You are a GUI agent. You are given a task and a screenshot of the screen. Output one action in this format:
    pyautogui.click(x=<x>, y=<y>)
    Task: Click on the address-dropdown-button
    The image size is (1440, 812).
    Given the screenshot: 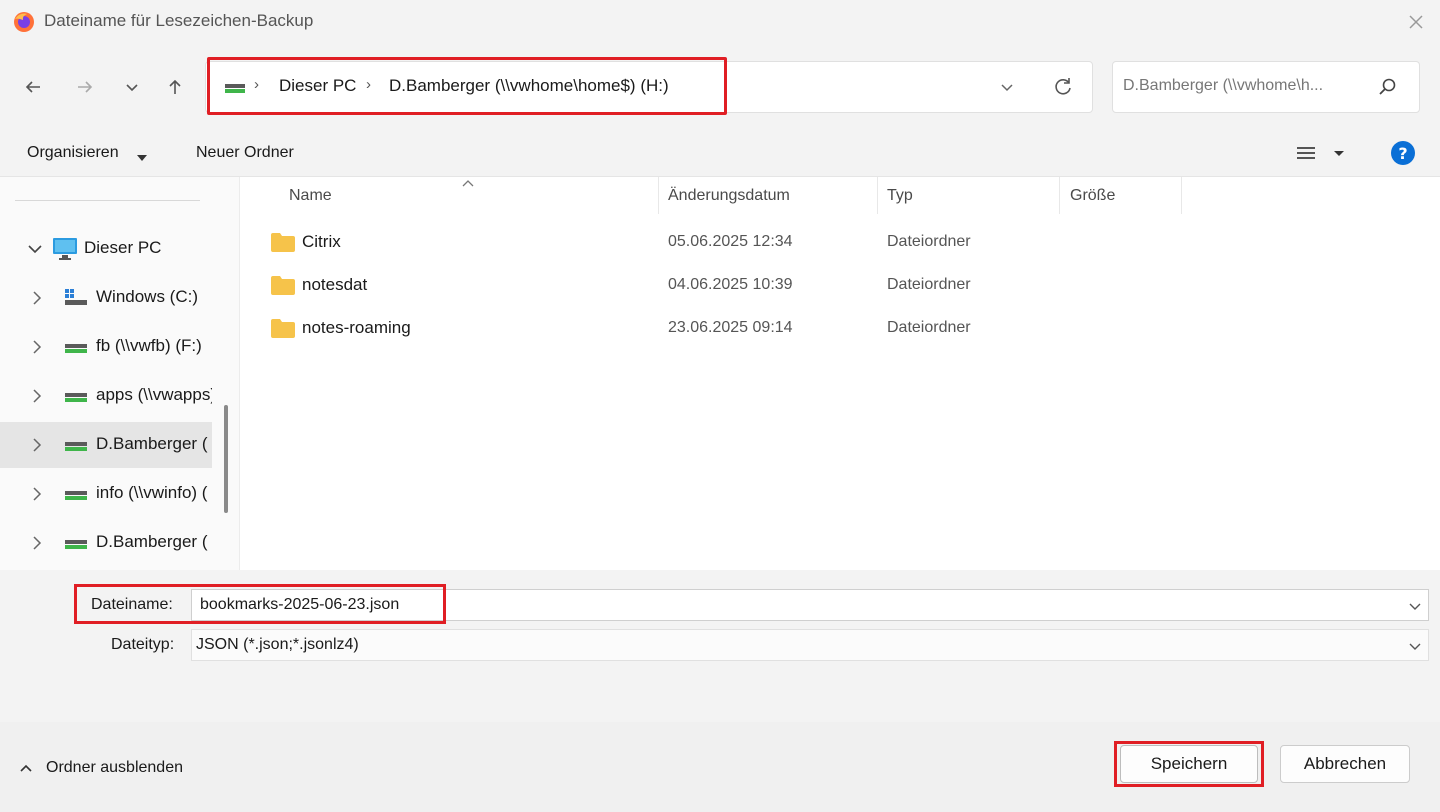 What is the action you would take?
    pyautogui.click(x=1007, y=89)
    